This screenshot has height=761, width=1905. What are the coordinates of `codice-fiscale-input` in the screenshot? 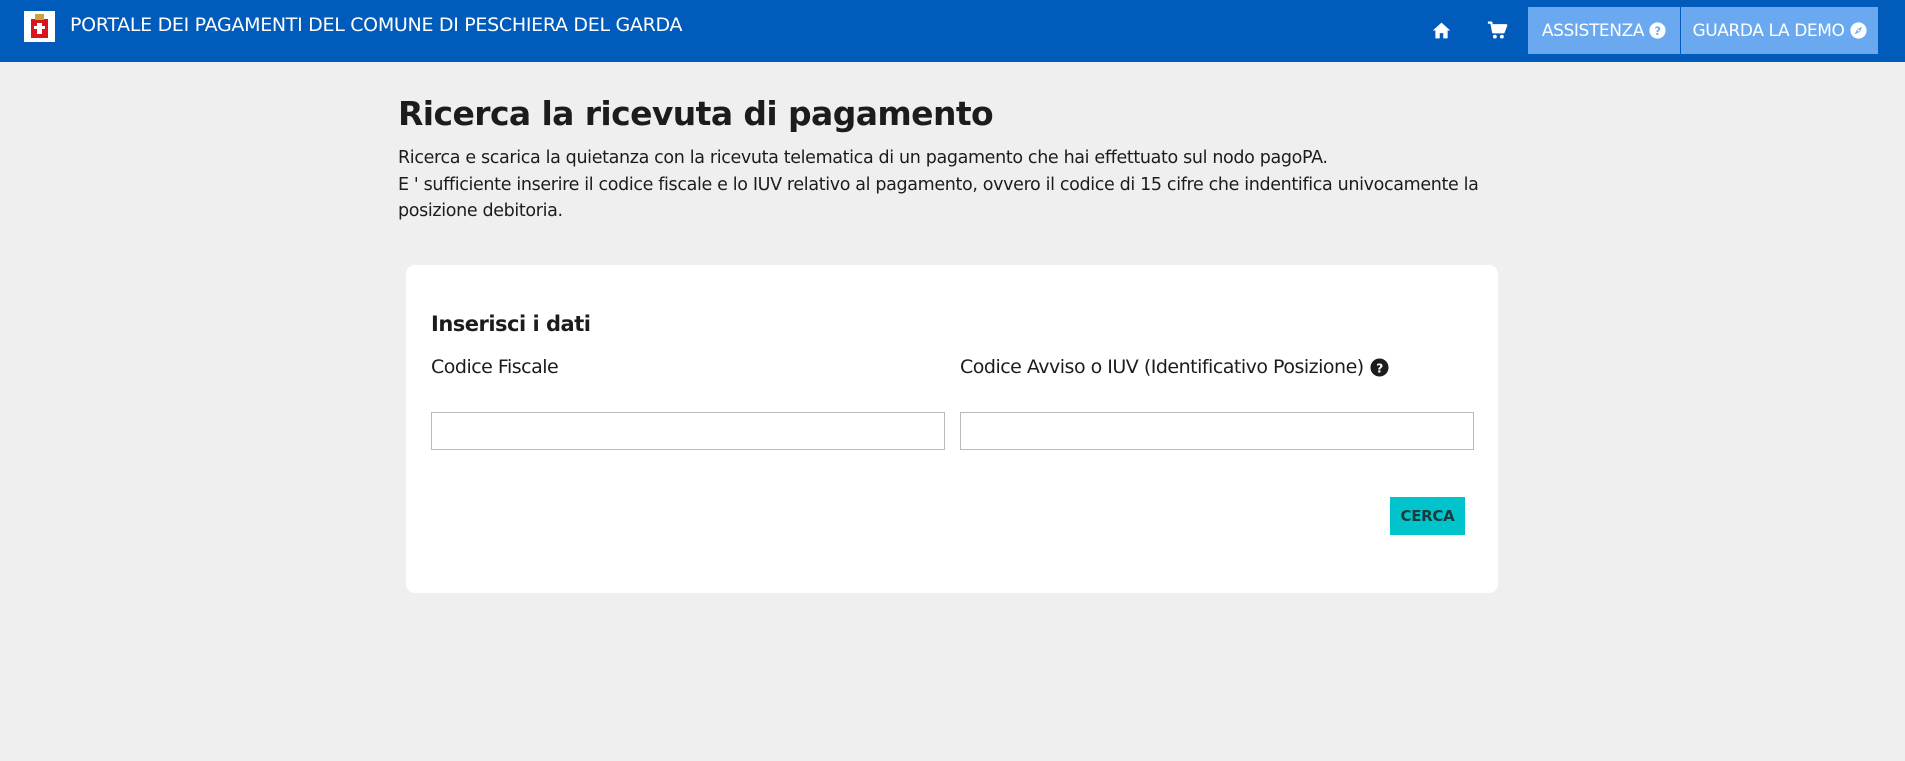 It's located at (688, 431).